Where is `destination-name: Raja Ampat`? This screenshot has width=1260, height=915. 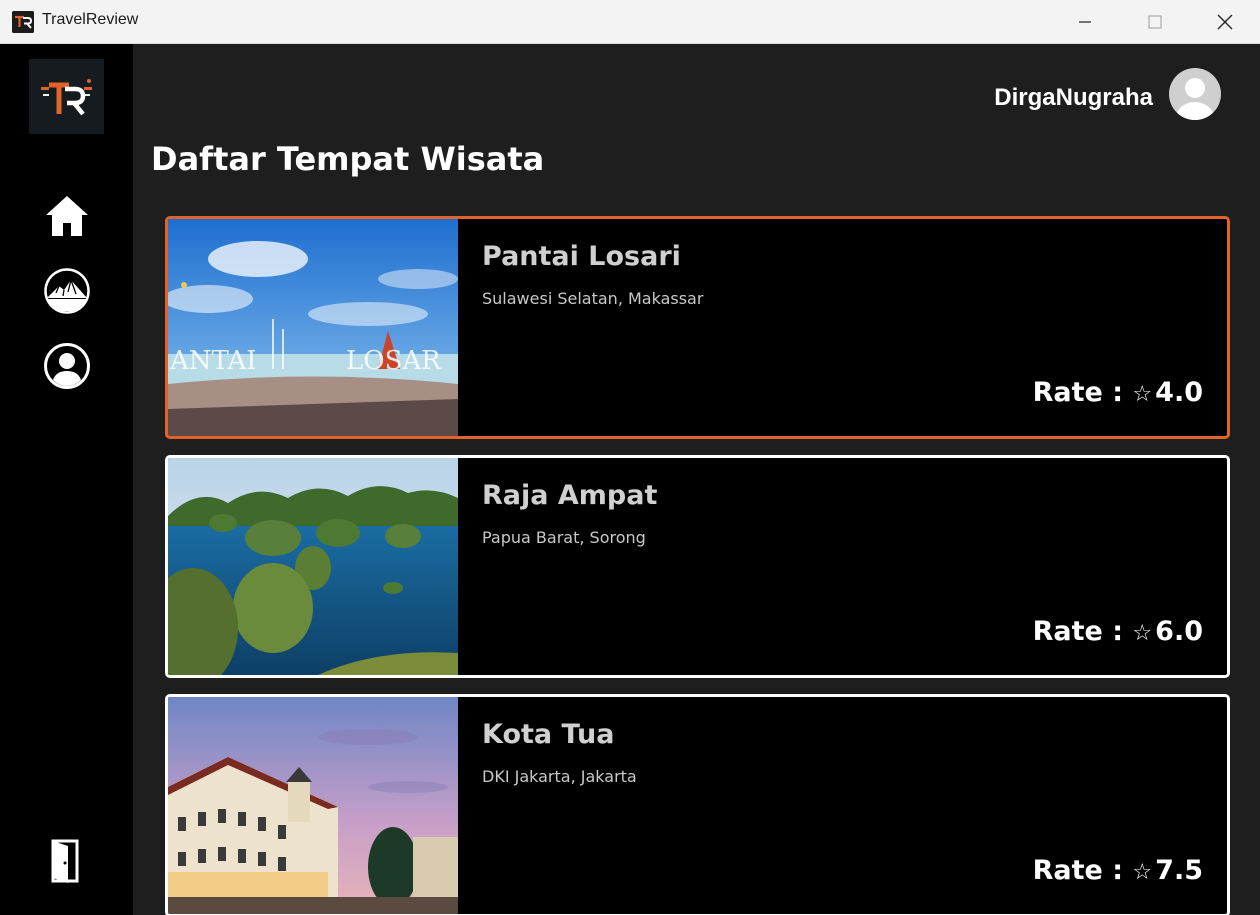
destination-name: Raja Ampat is located at coordinates (570, 495).